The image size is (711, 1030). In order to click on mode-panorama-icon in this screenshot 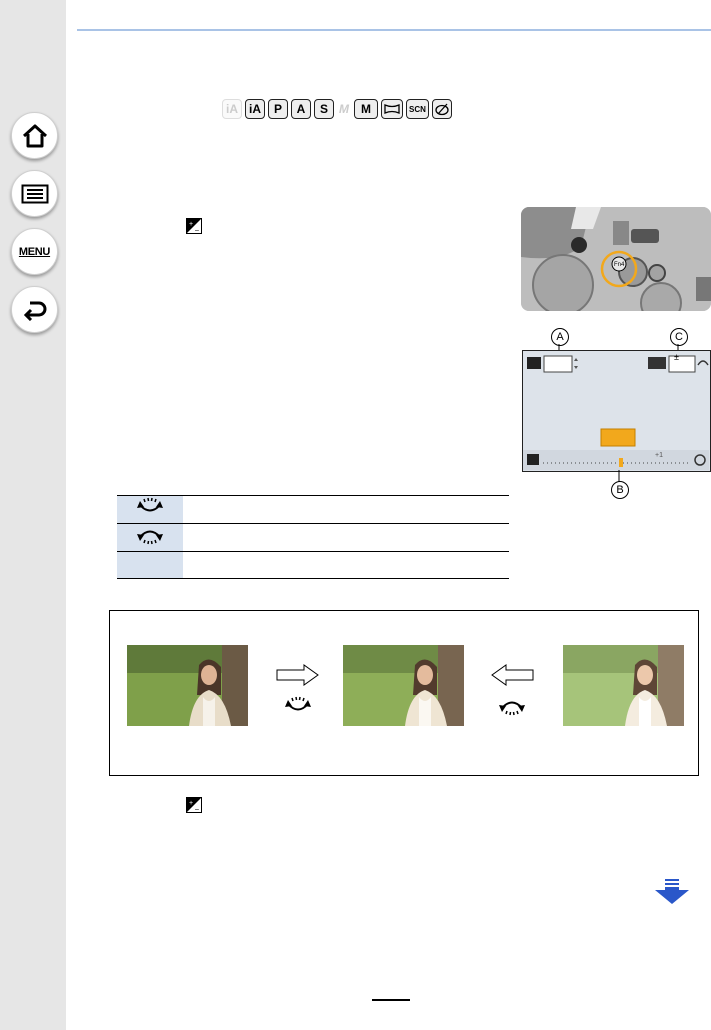, I will do `click(392, 109)`.